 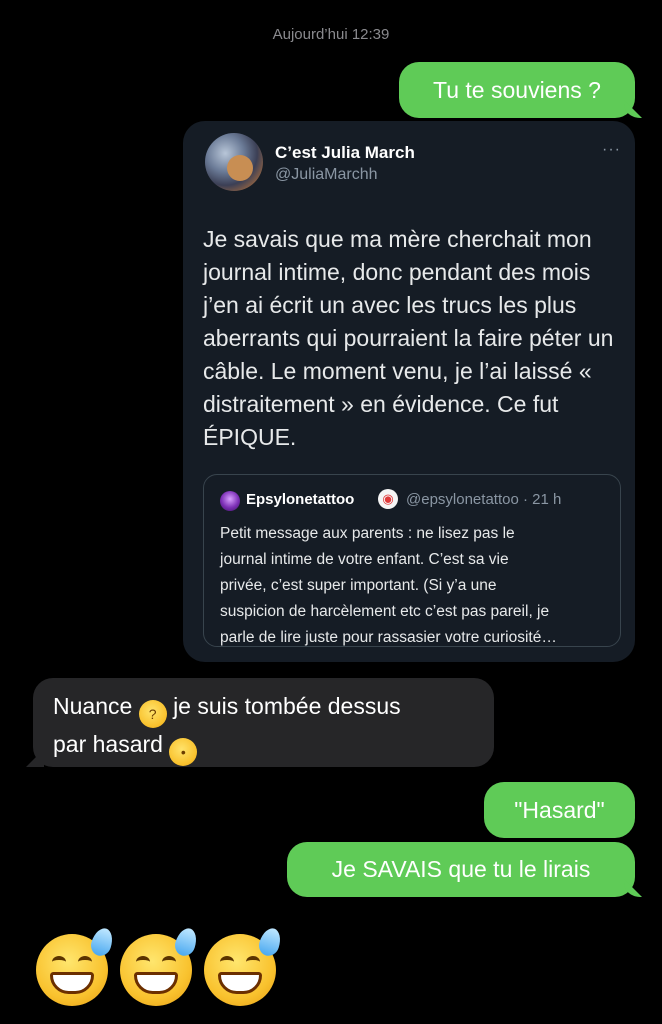 I want to click on thinking-face-icon: ?, so click(x=152, y=714).